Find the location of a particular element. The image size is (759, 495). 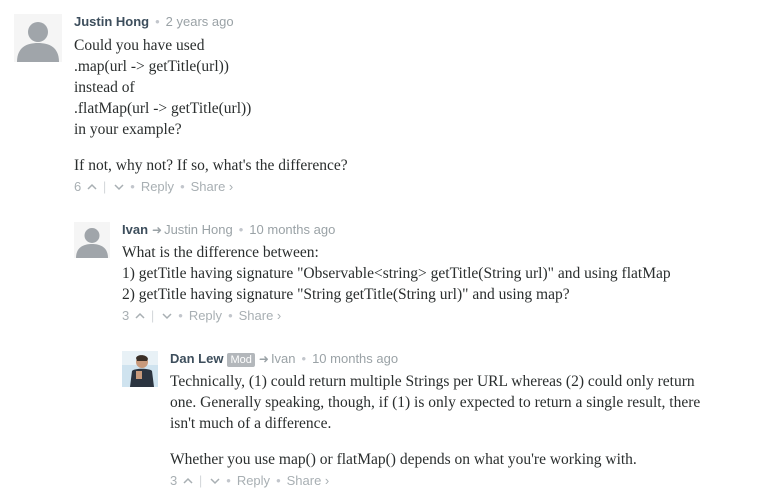

reply-to-name: Ivan is located at coordinates (283, 358).